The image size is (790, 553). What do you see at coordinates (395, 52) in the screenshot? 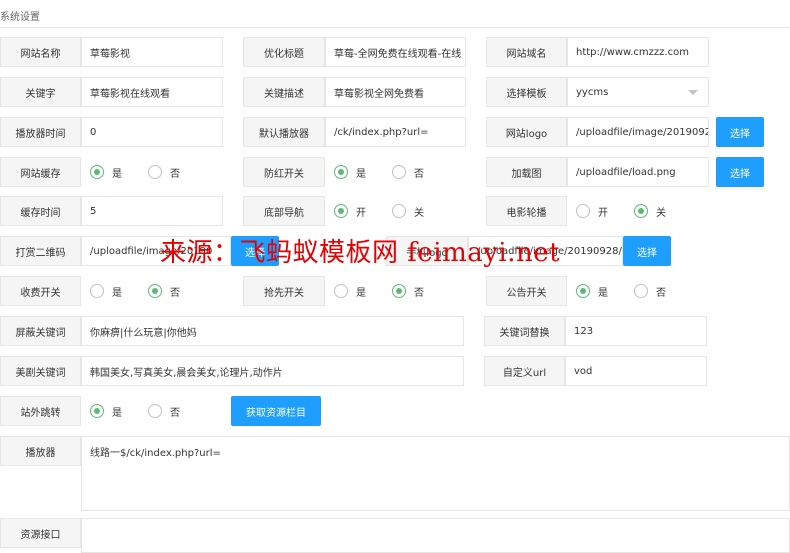
I see `seo-title-input: 草莓-全网免费在线观看-在线` at bounding box center [395, 52].